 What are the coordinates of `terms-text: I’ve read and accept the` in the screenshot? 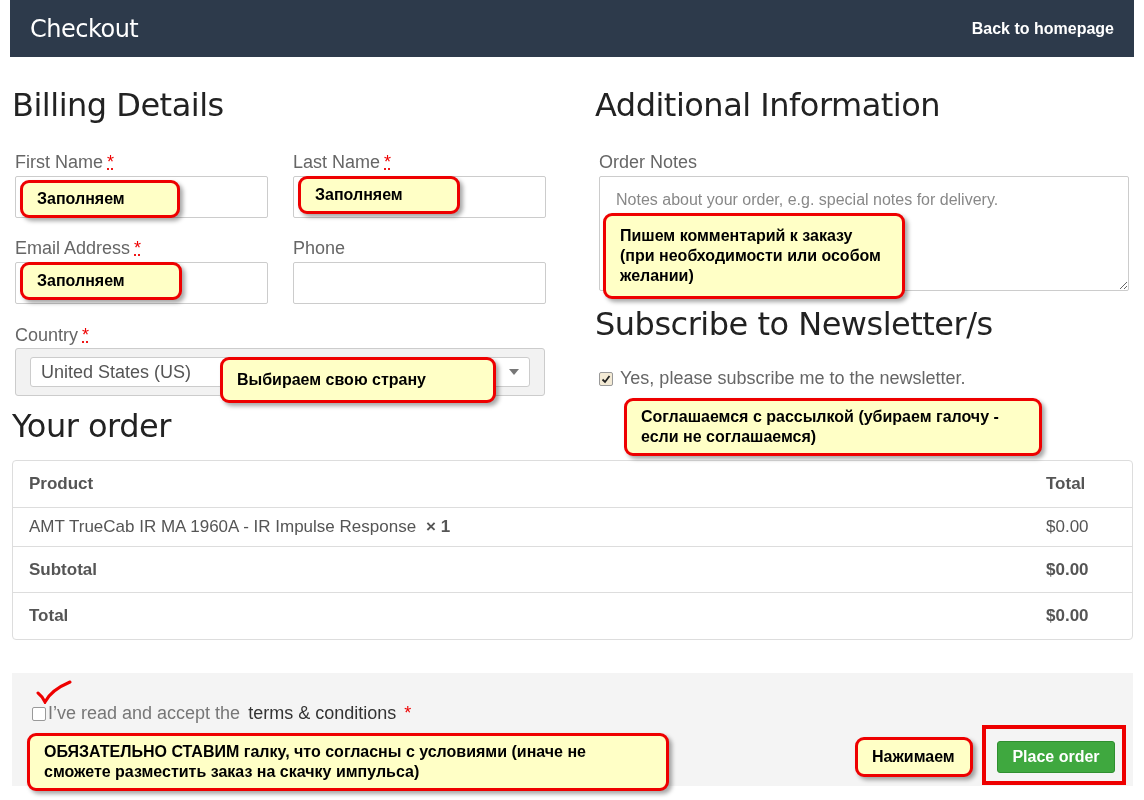 It's located at (144, 713).